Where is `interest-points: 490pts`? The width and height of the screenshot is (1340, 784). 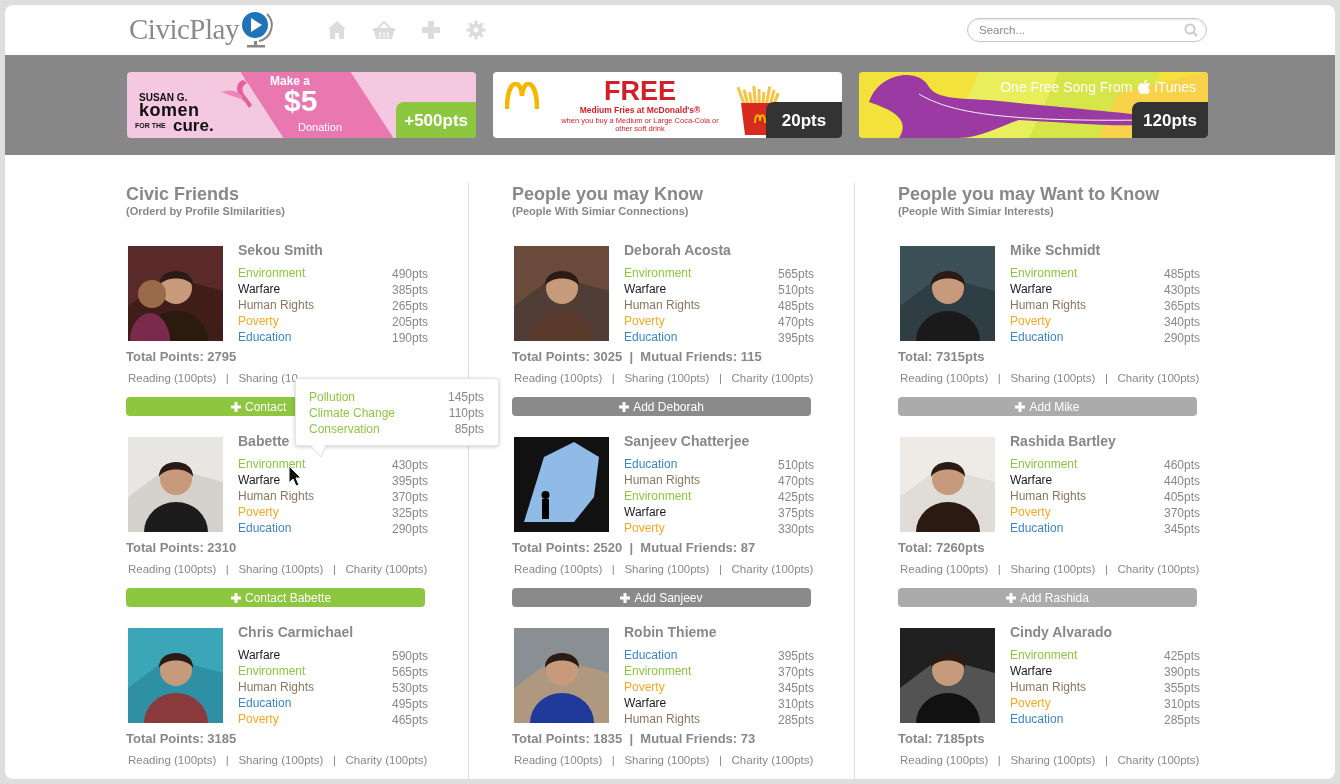
interest-points: 490pts is located at coordinates (409, 273).